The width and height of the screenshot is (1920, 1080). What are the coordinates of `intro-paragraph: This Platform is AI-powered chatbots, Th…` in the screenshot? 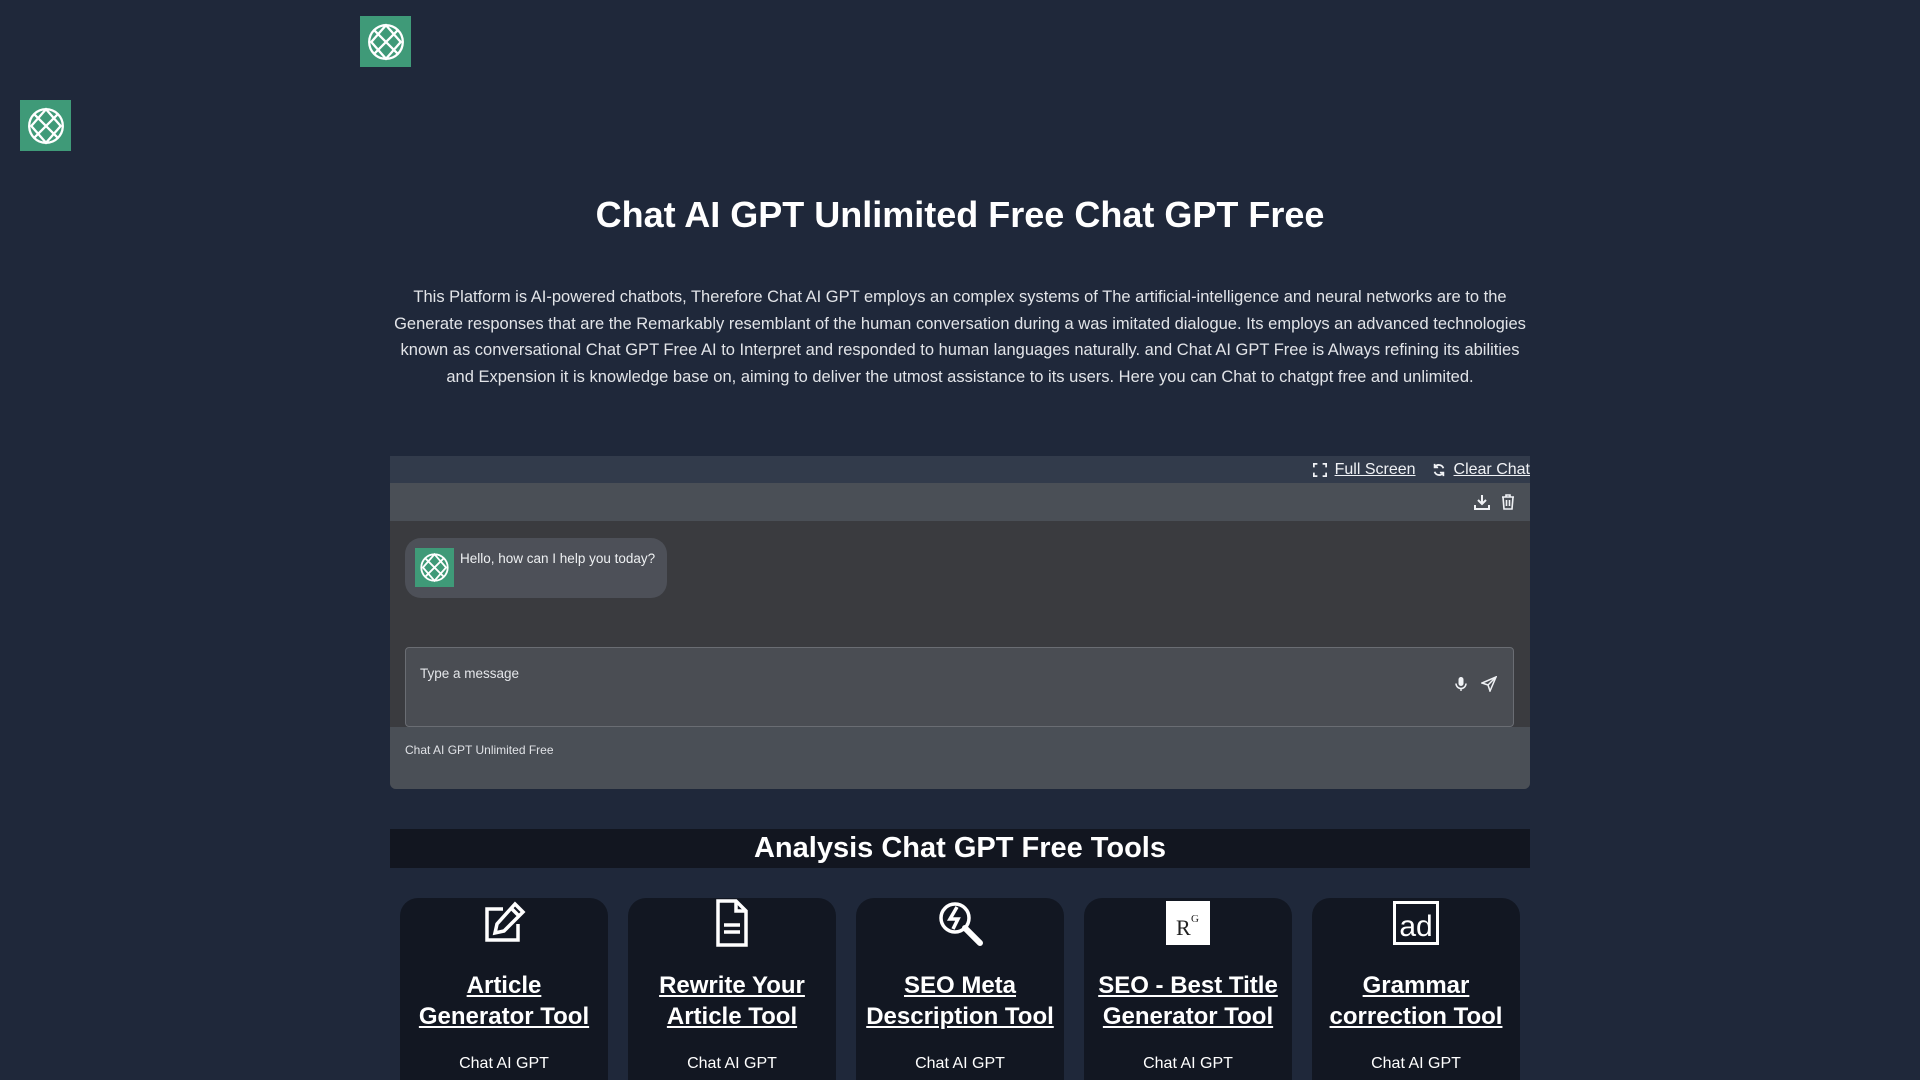 It's located at (960, 337).